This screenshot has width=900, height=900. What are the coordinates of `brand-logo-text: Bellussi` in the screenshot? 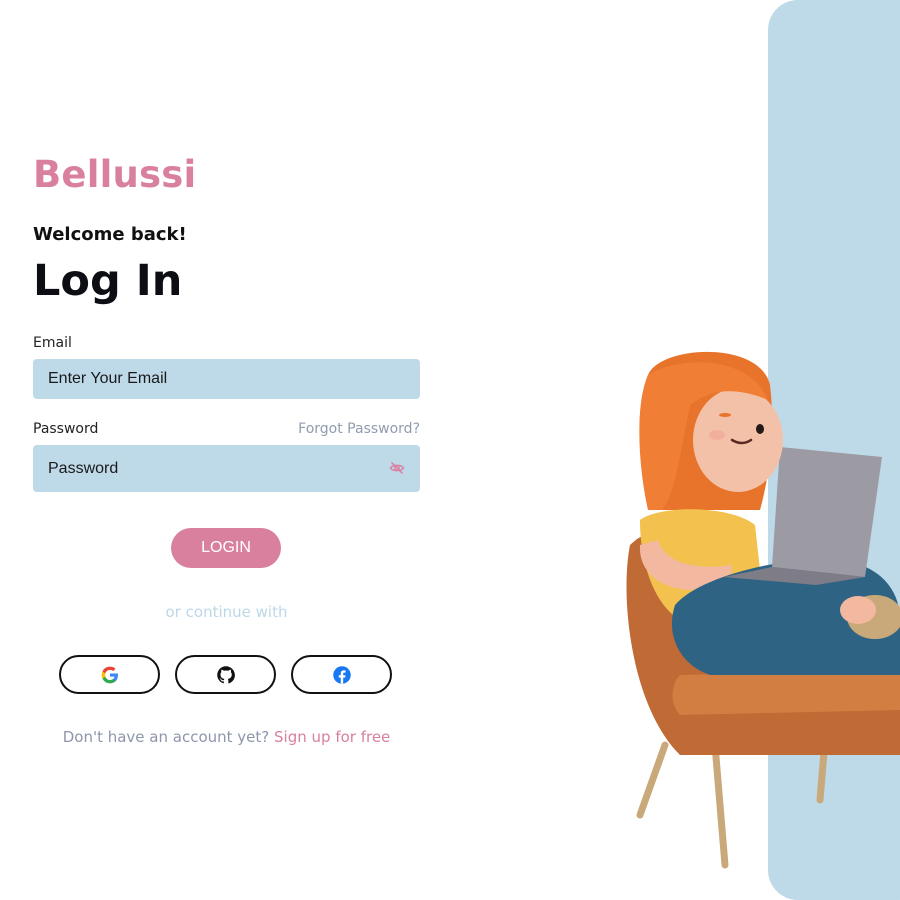 It's located at (115, 174).